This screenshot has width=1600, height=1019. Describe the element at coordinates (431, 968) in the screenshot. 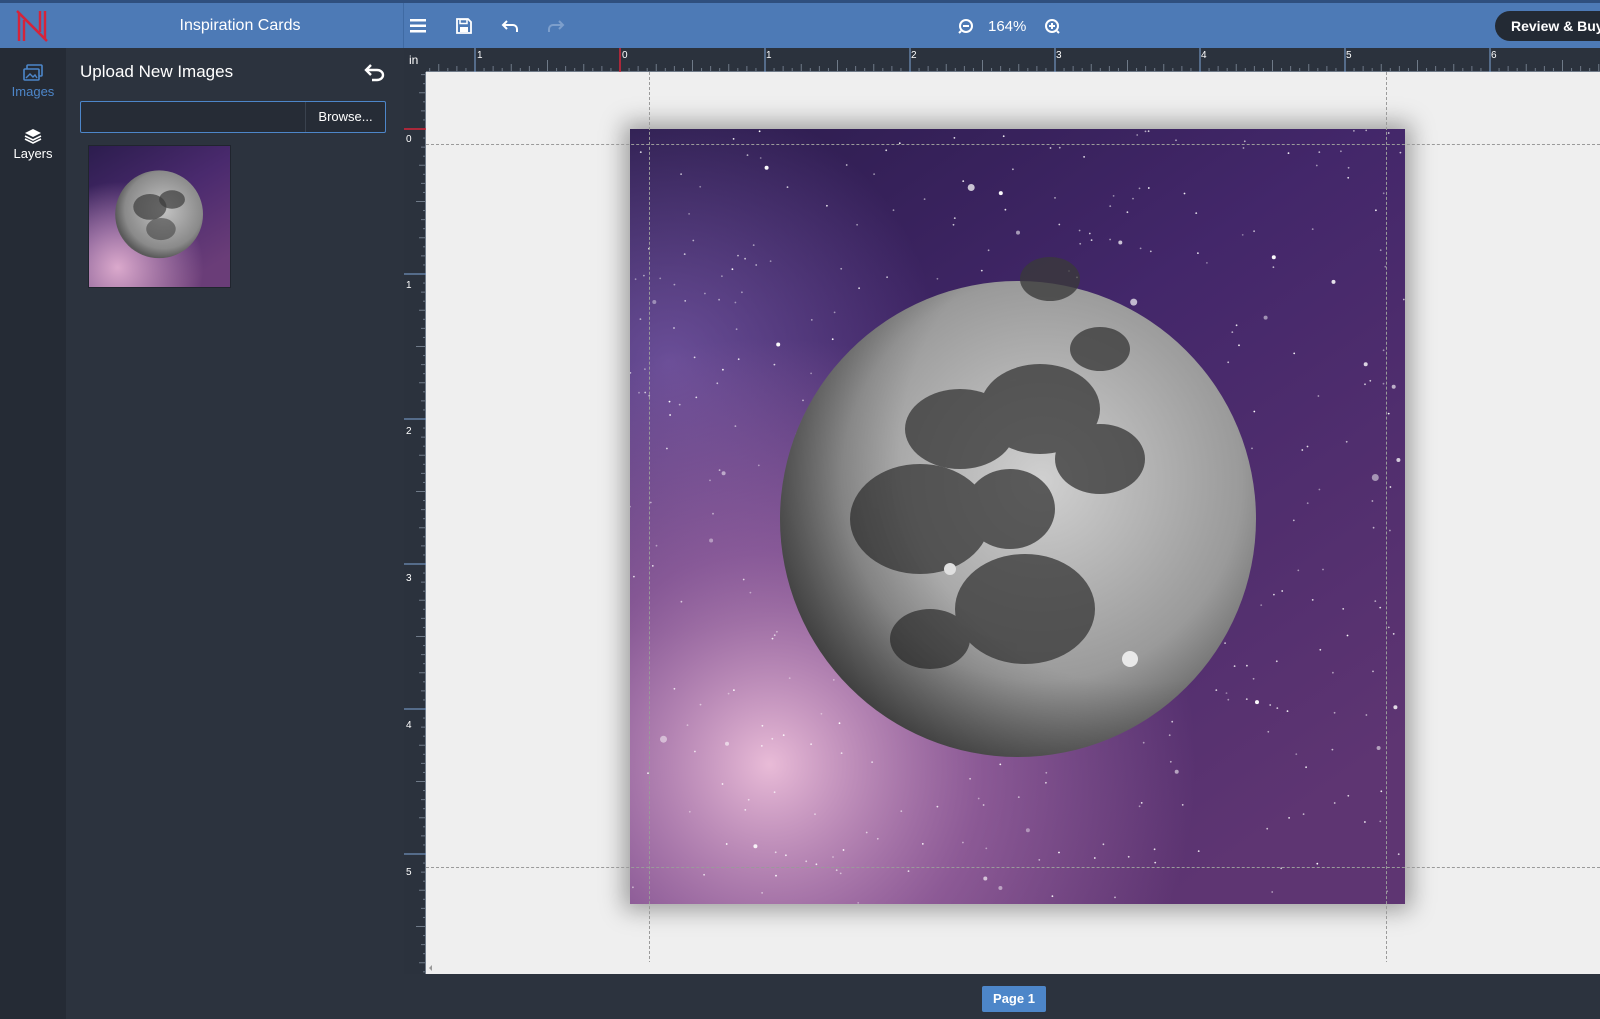

I see `scroll-left-arrow-icon` at that location.